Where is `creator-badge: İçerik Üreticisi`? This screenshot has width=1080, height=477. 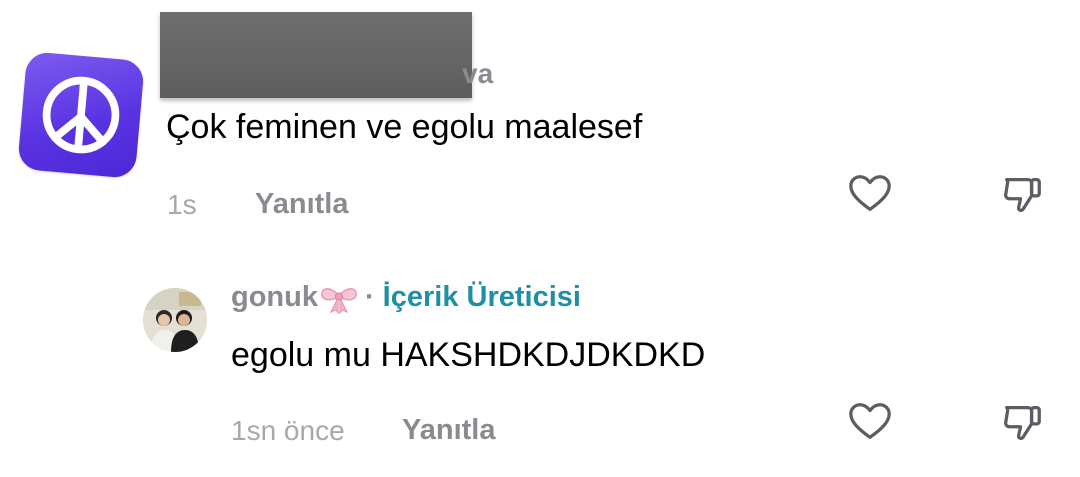 creator-badge: İçerik Üreticisi is located at coordinates (481, 297).